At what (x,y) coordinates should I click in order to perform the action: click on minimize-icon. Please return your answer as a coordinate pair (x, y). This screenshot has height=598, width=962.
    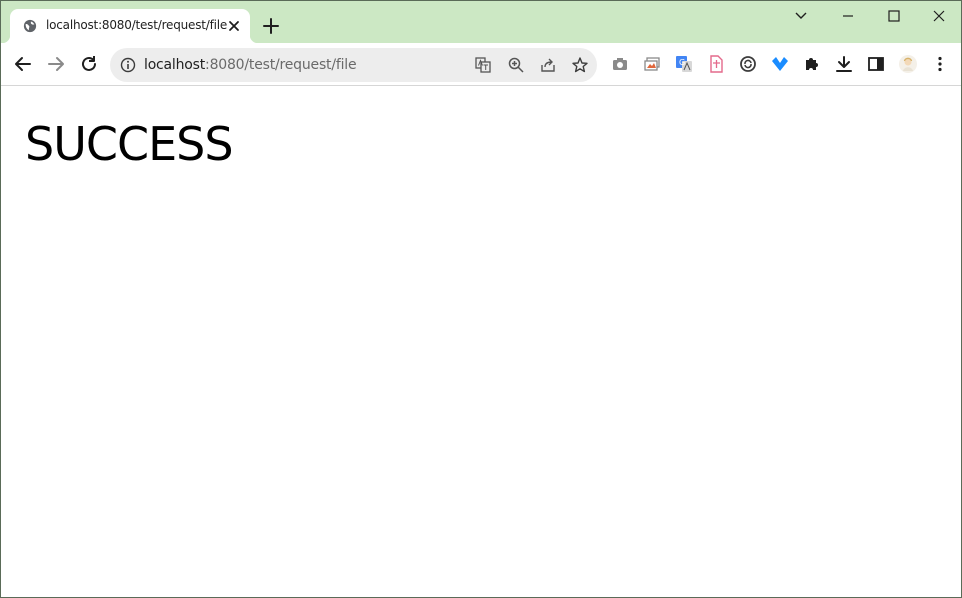
    Looking at the image, I should click on (848, 16).